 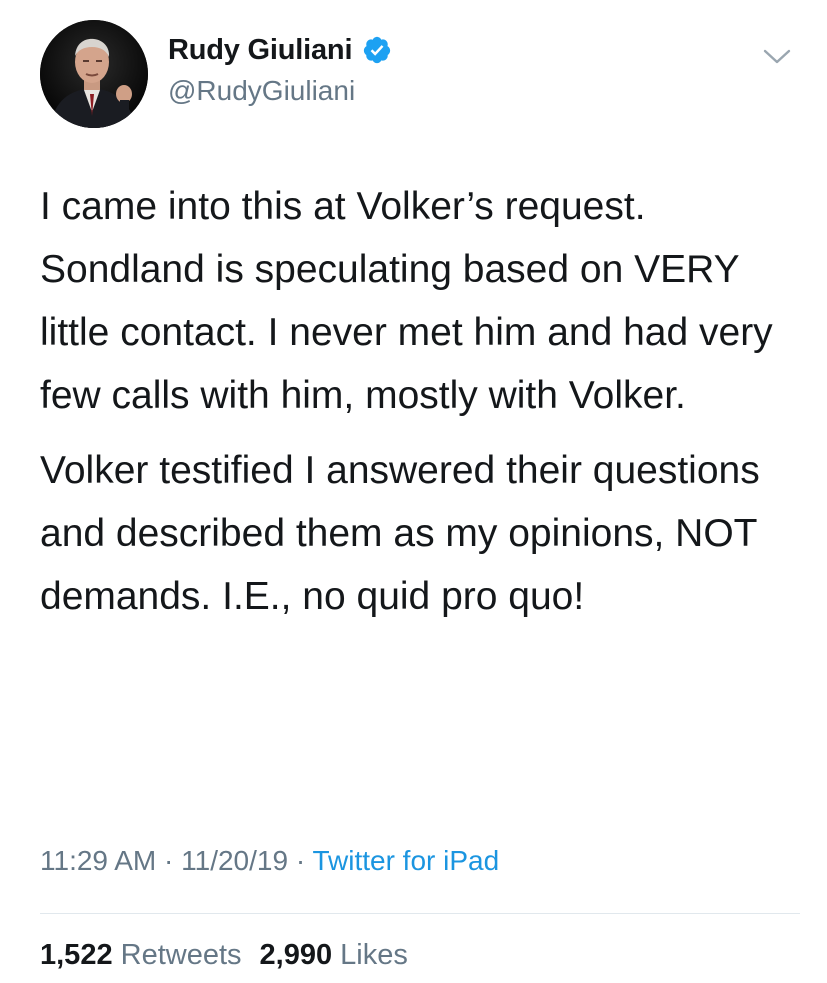 I want to click on tweet-meta: 11:29 AM · 11/20/19 · Twitter for iPad, so click(x=269, y=861).